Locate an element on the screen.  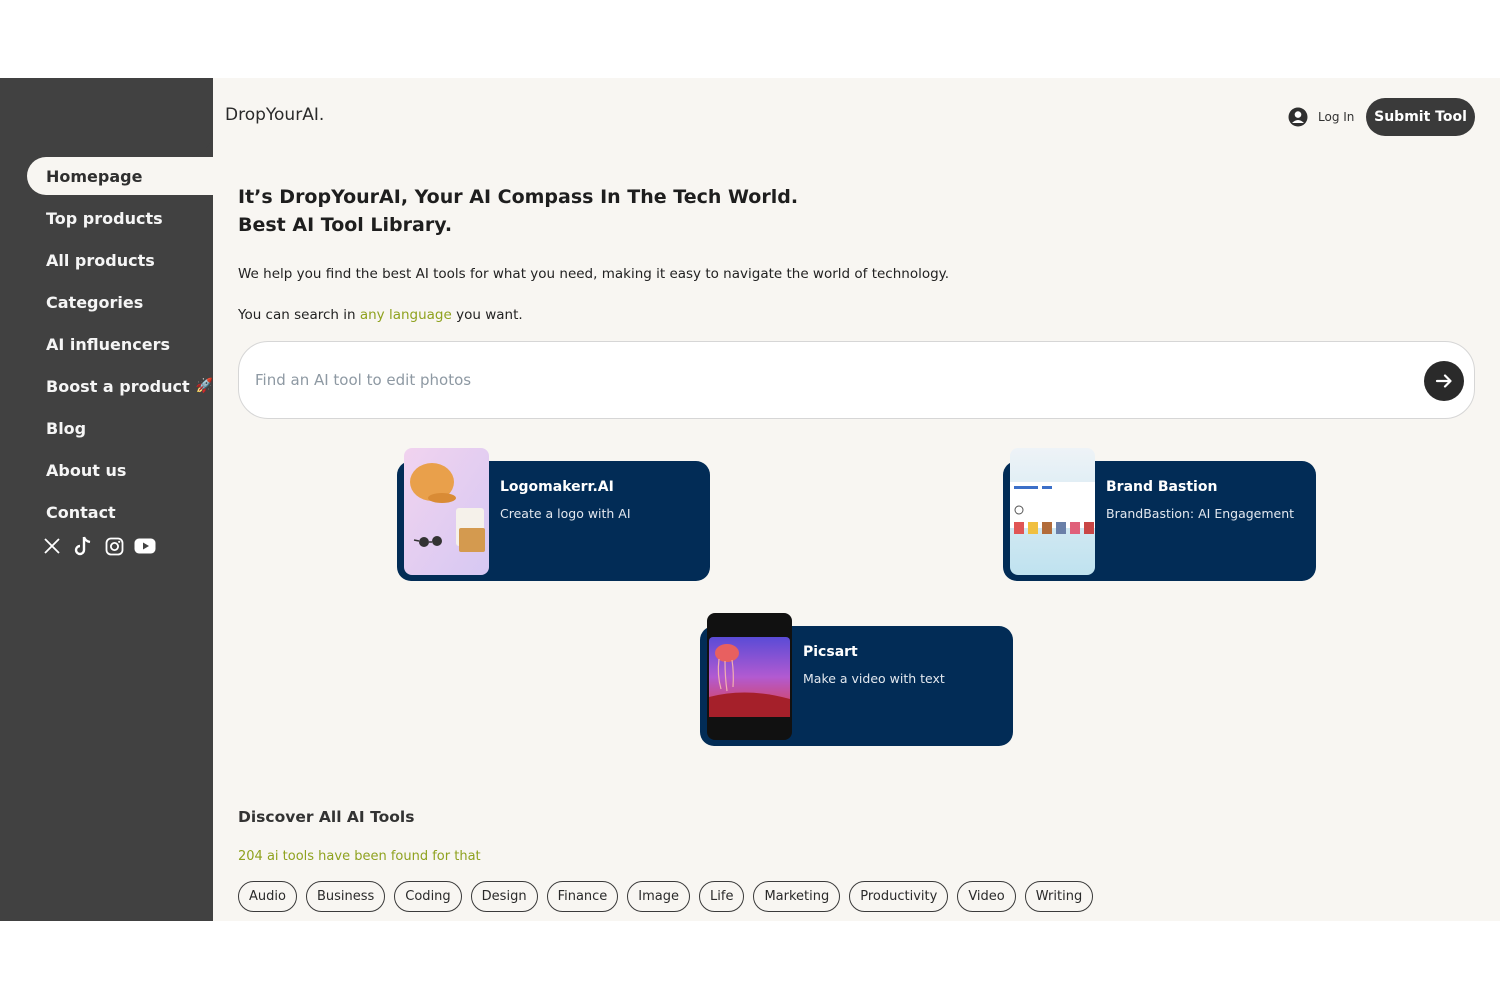
sidebar-item-label: Categories is located at coordinates (95, 302).